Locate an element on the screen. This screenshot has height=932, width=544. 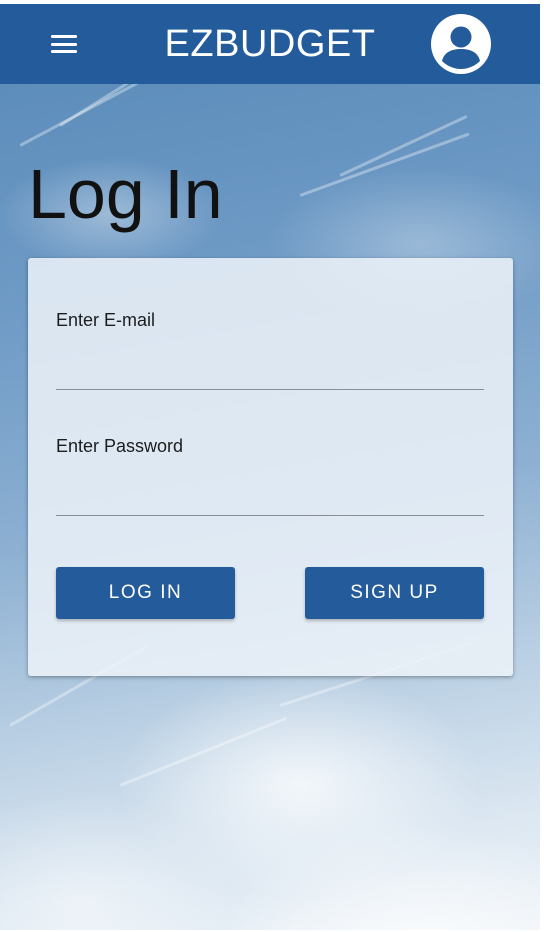
email-input is located at coordinates (270, 371).